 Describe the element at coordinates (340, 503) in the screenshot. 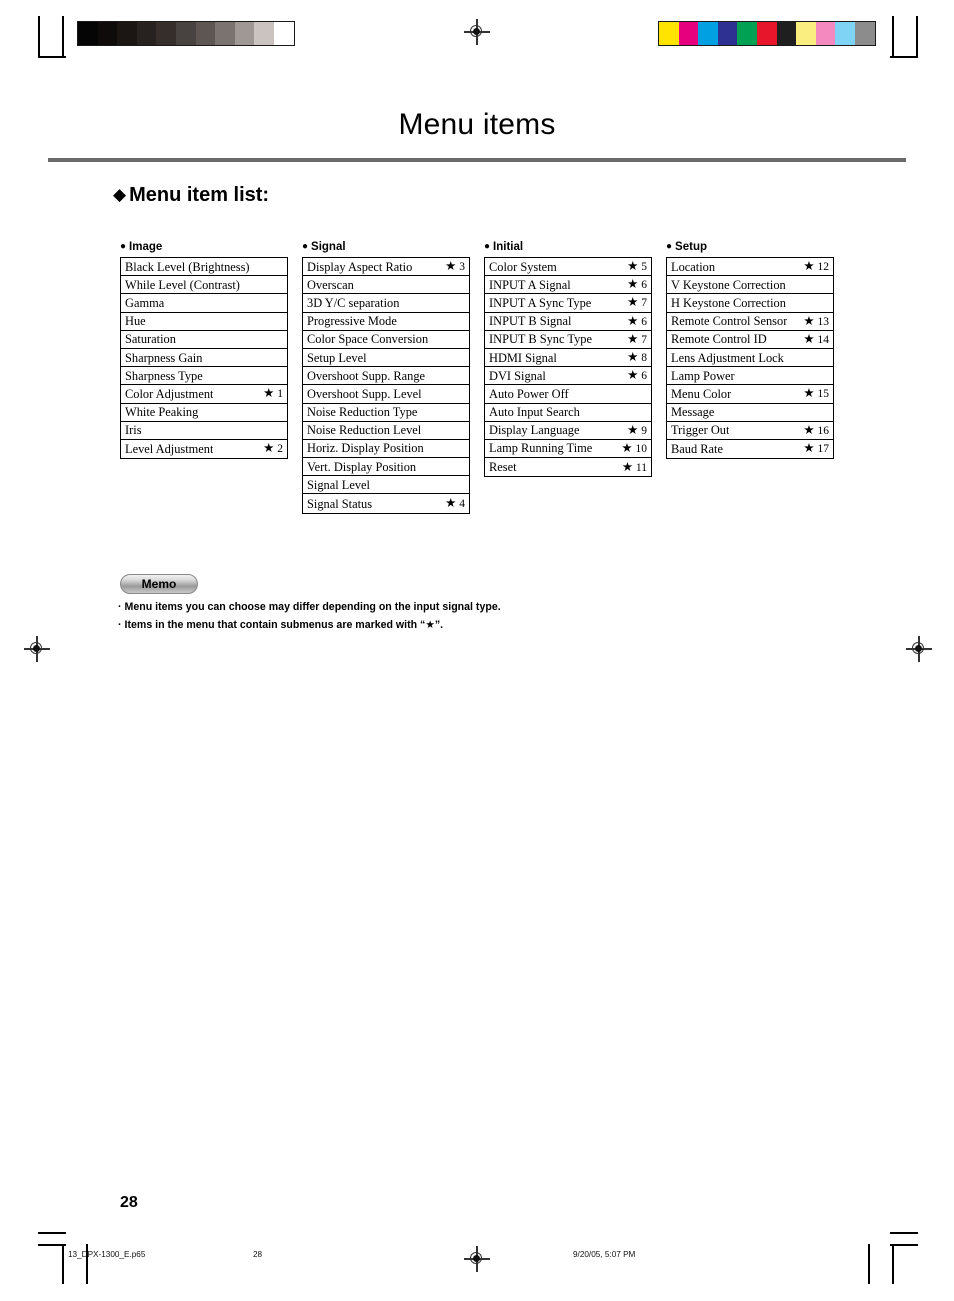

I see `menu-item-label: Signal Status` at that location.